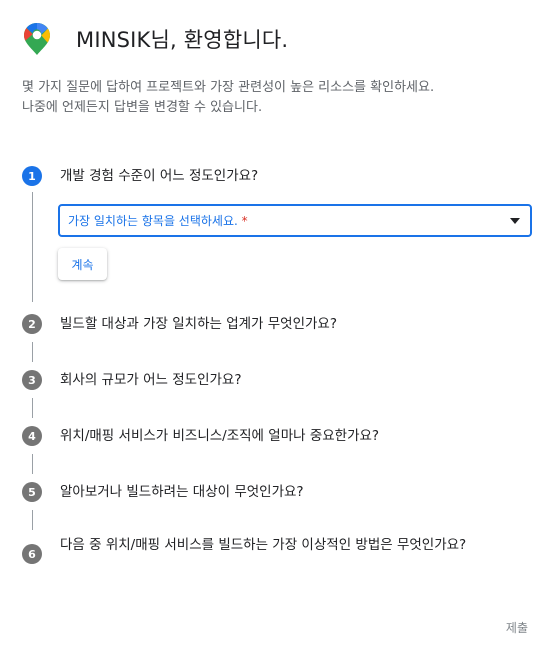  What do you see at coordinates (517, 627) in the screenshot?
I see `submit-button: 제출` at bounding box center [517, 627].